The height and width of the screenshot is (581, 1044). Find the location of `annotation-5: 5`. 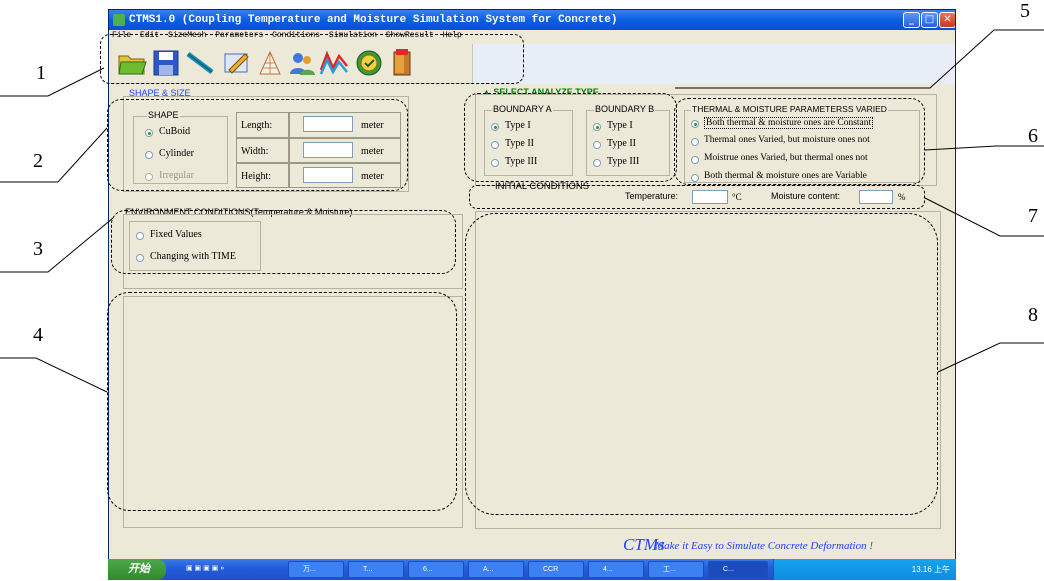

annotation-5: 5 is located at coordinates (1025, 11).